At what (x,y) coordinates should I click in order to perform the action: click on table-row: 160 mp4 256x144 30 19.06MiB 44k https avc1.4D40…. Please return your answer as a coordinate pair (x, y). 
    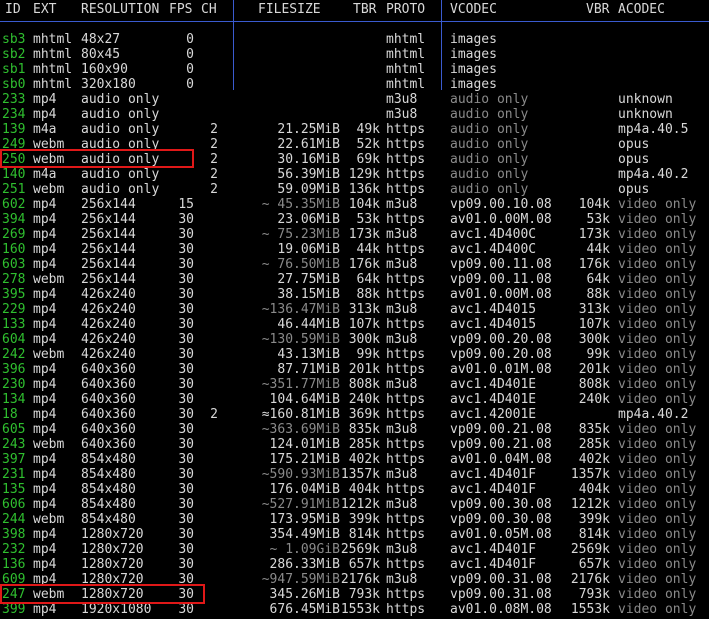
    Looking at the image, I should click on (354, 249).